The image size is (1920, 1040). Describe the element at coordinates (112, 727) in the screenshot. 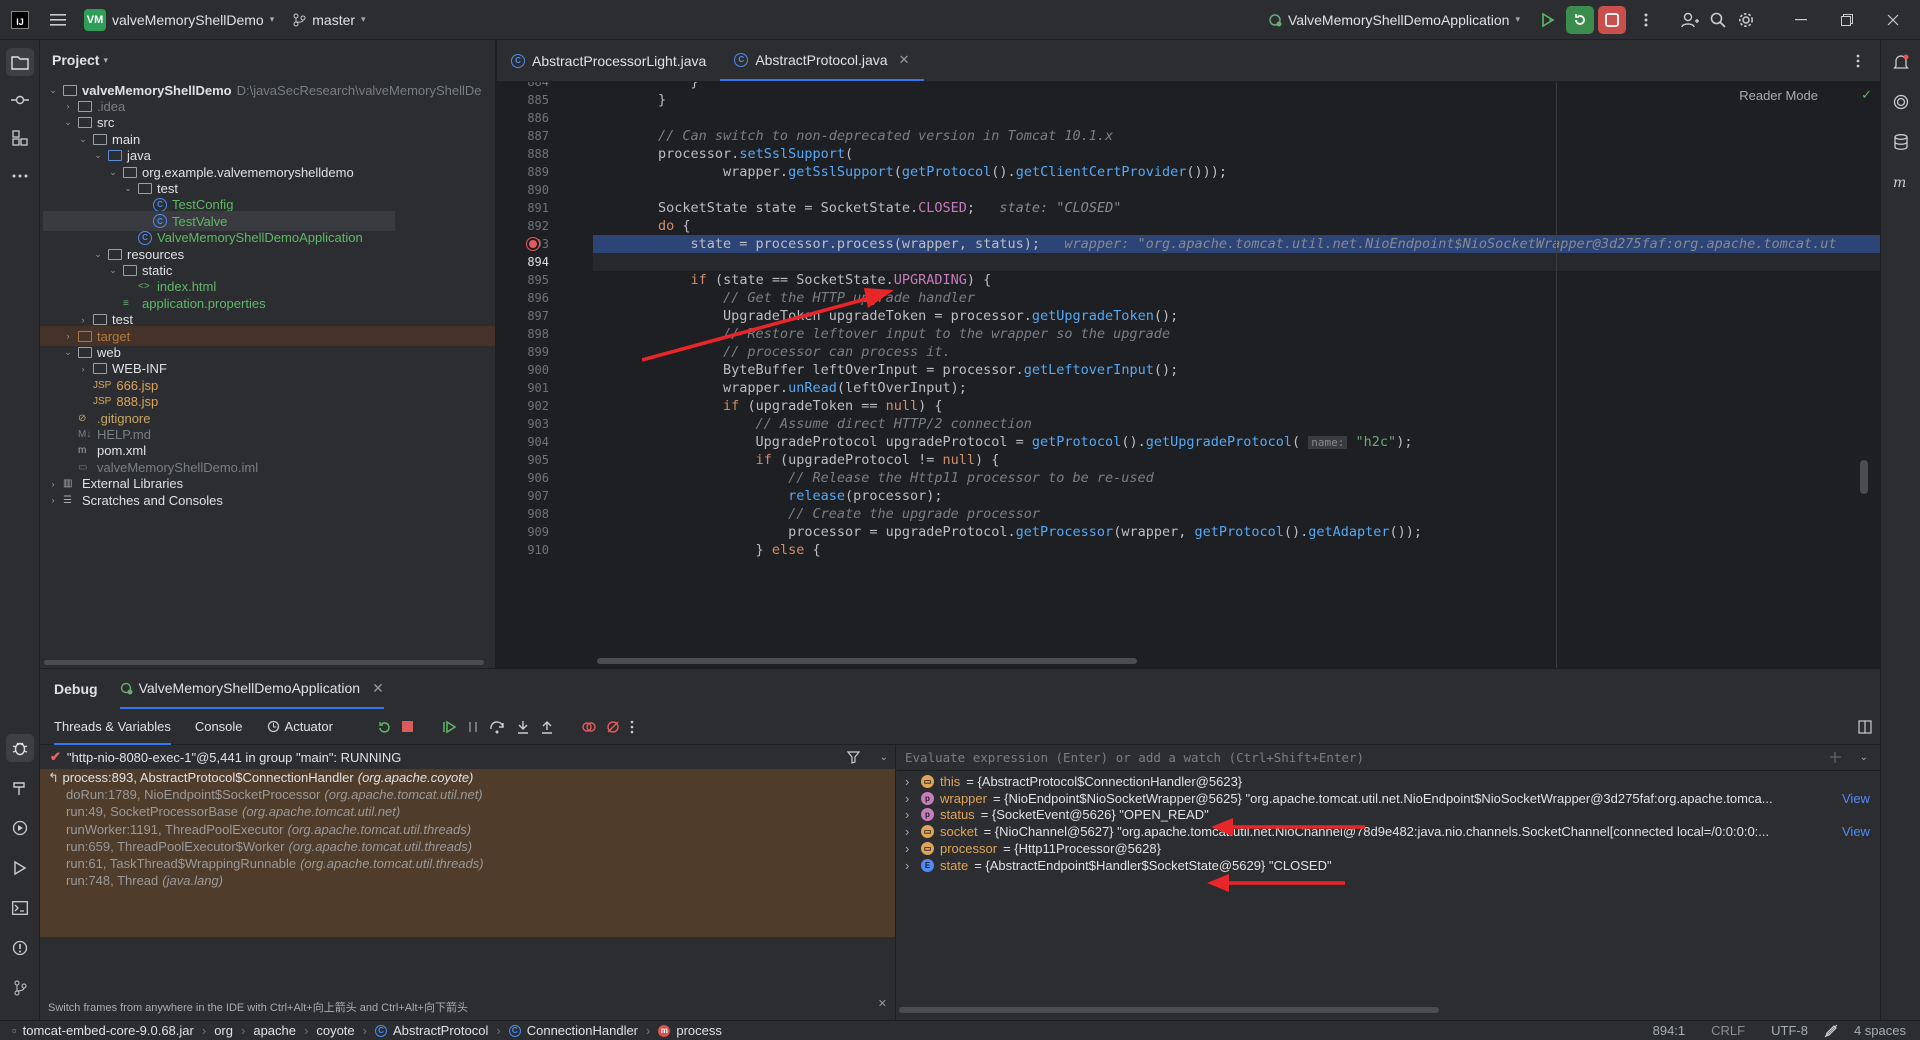

I see `subtab-threads-variables: Threads & Variables` at that location.